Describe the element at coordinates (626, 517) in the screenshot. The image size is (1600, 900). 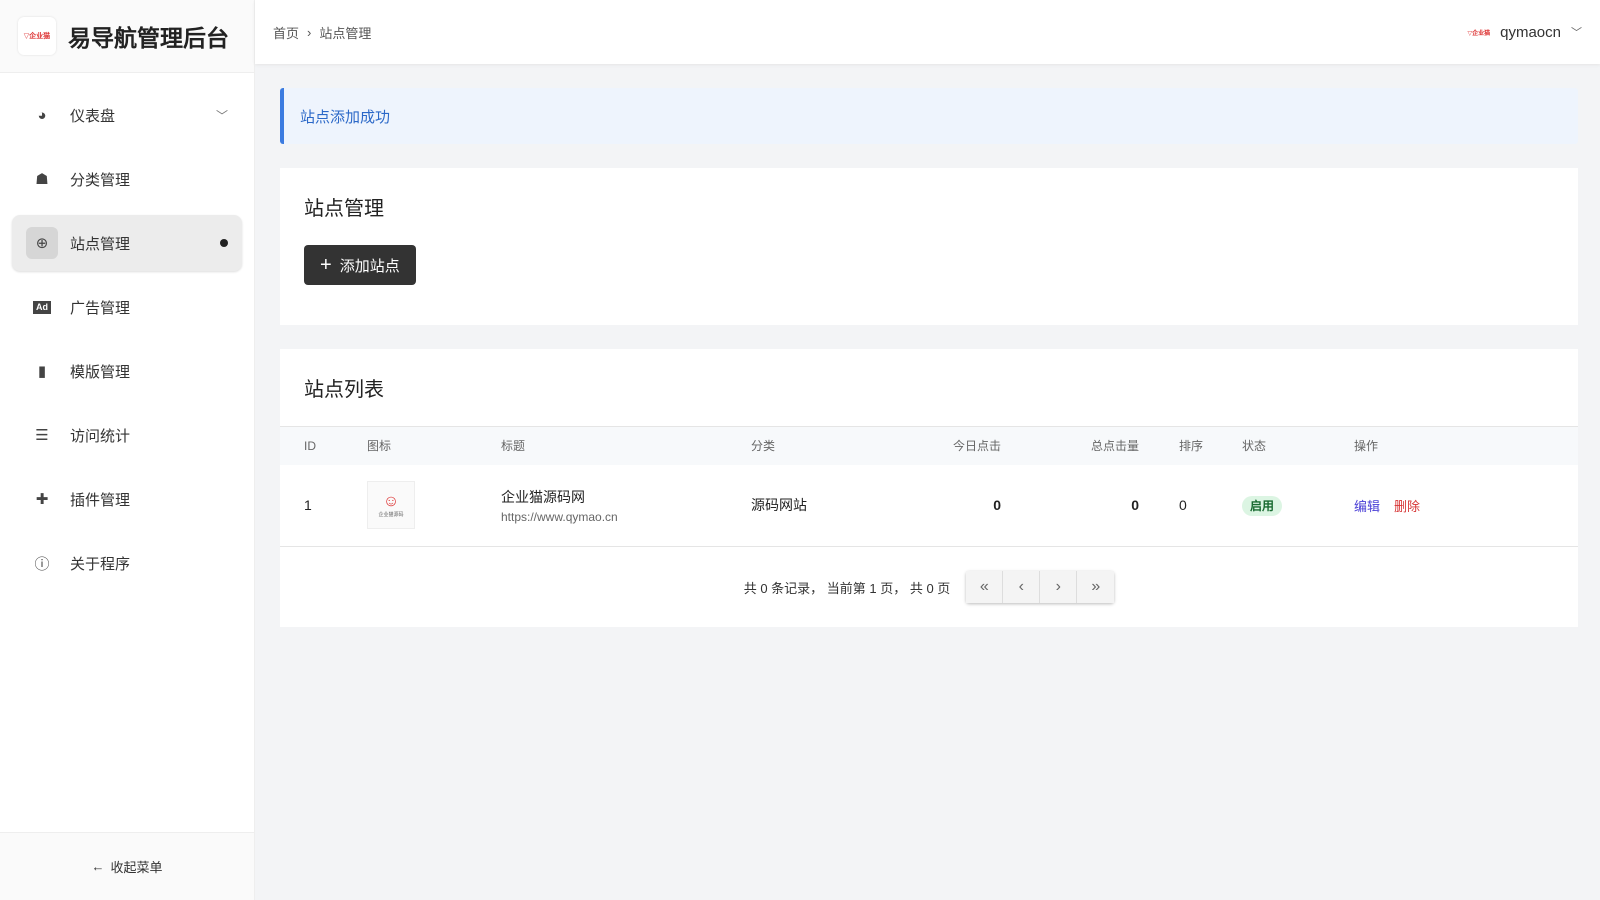
I see `site-url: https://www.qymao.cn` at that location.